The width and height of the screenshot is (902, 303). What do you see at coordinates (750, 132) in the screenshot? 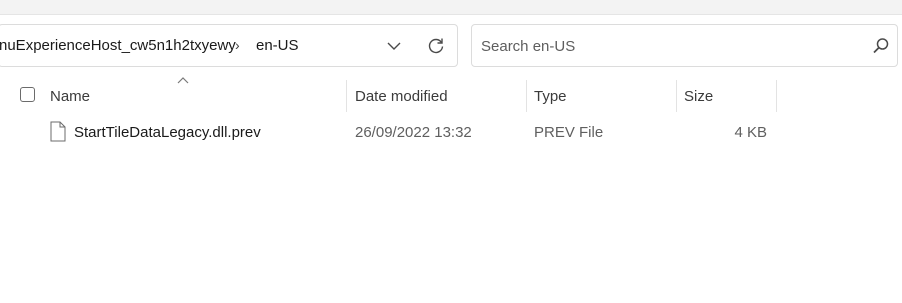
I see `file-size: 4 KB` at bounding box center [750, 132].